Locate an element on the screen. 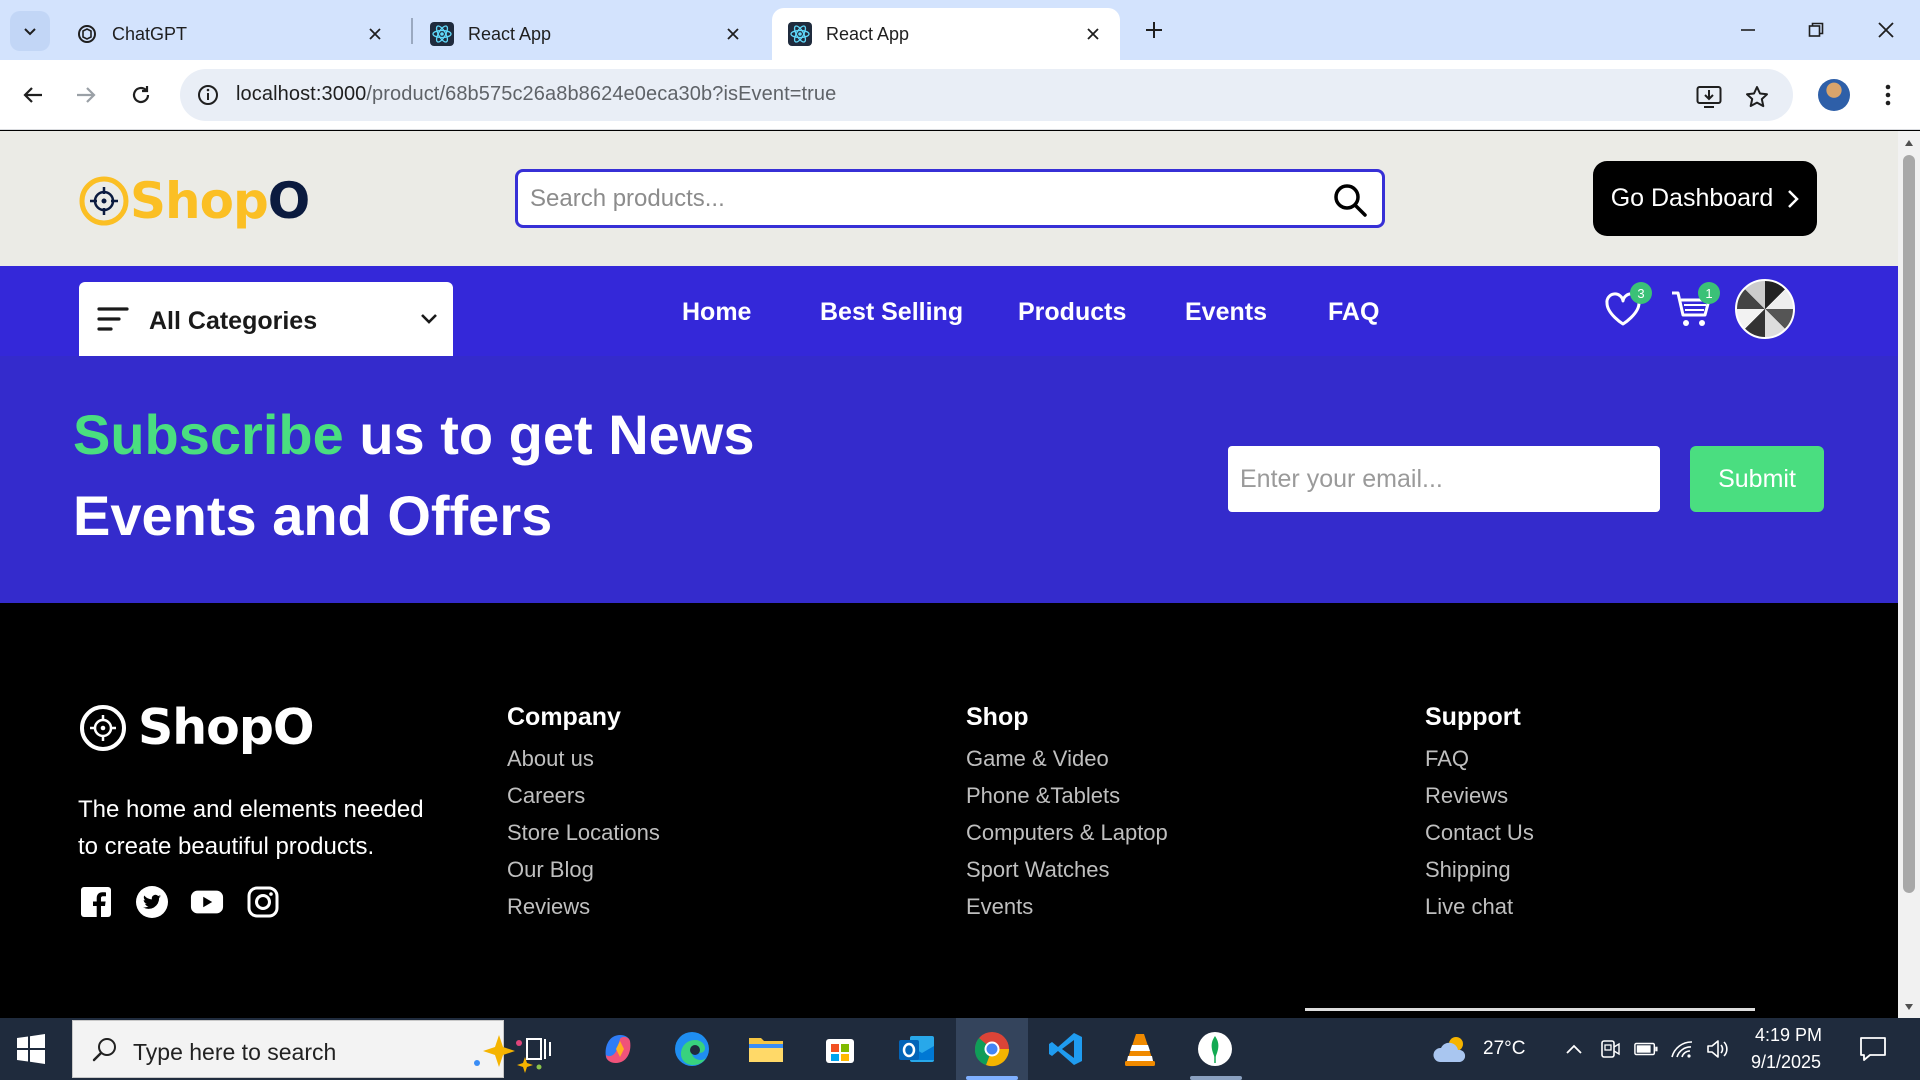 The image size is (1920, 1080). chrome-icon is located at coordinates (992, 1049).